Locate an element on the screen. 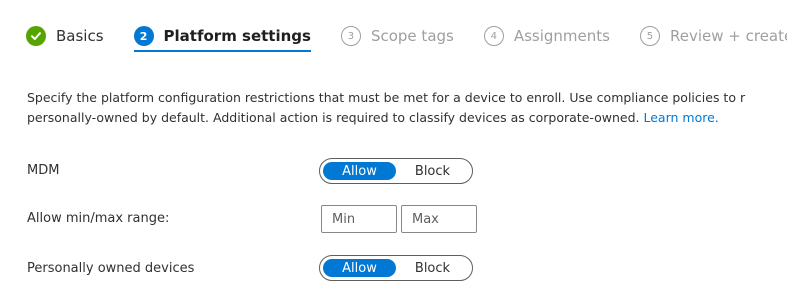 The image size is (787, 301). step-label: Assignments is located at coordinates (561, 36).